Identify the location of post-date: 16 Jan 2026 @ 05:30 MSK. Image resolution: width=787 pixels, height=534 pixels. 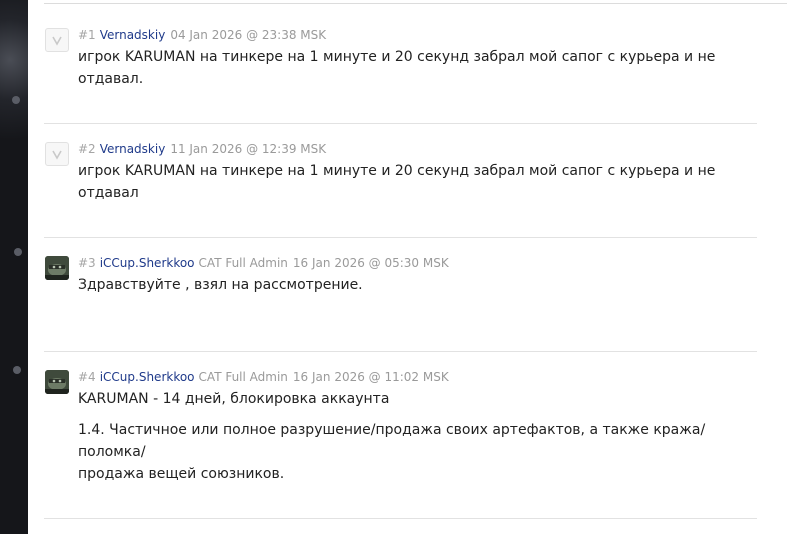
(370, 263).